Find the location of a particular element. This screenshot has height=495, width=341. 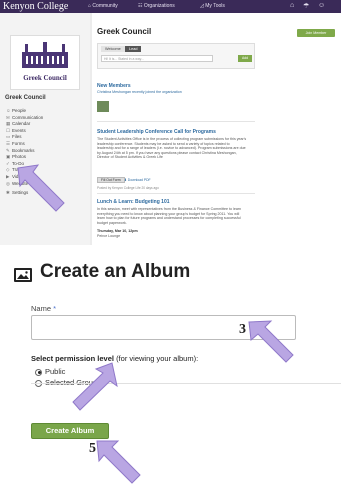

lunch-heading: Lunch & Learn: Budgeting 101 is located at coordinates (133, 202).